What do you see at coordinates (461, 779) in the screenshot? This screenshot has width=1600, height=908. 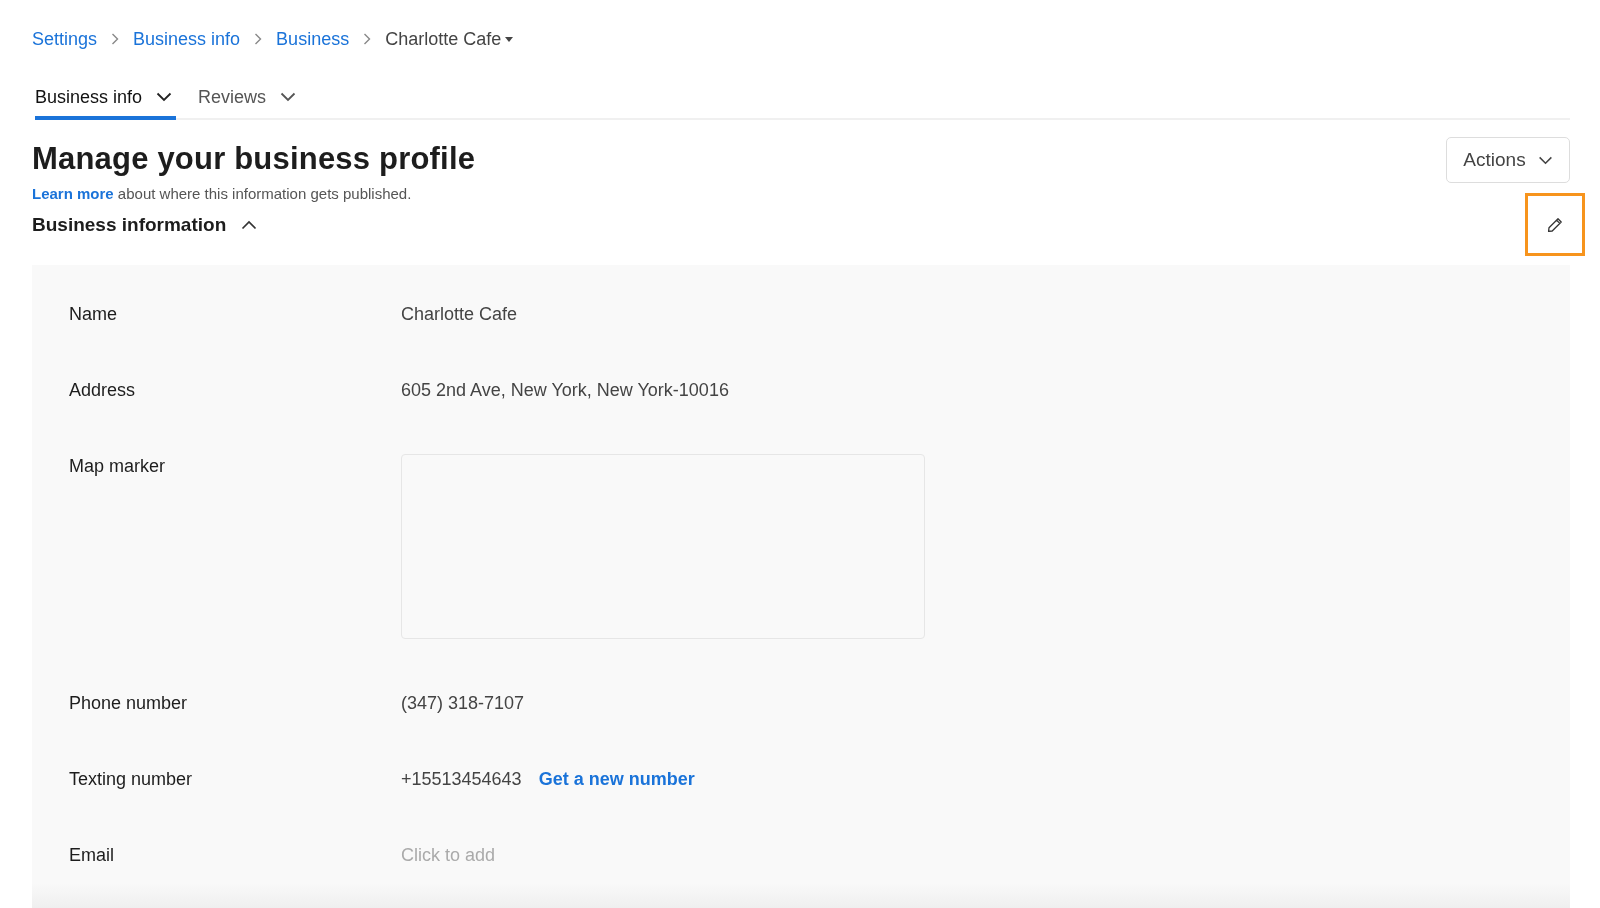 I see `field-value: +15513454643` at bounding box center [461, 779].